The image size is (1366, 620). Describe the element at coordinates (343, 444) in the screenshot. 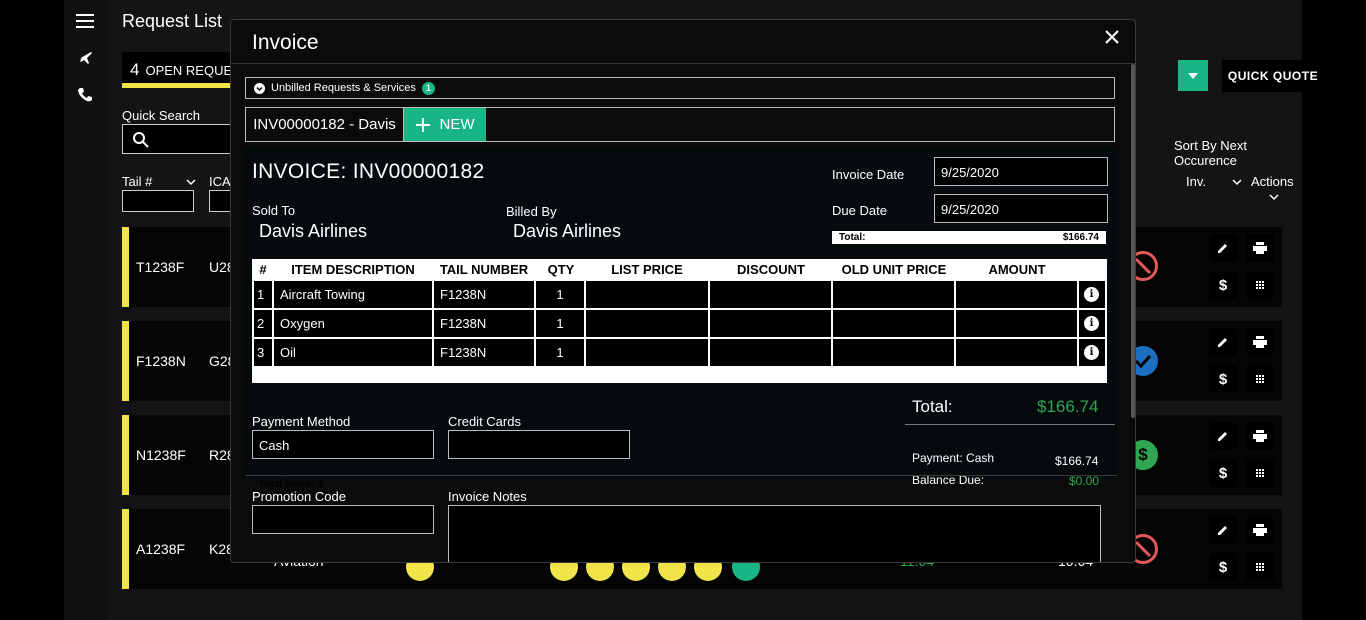

I see `payment-method-select: Cash` at that location.